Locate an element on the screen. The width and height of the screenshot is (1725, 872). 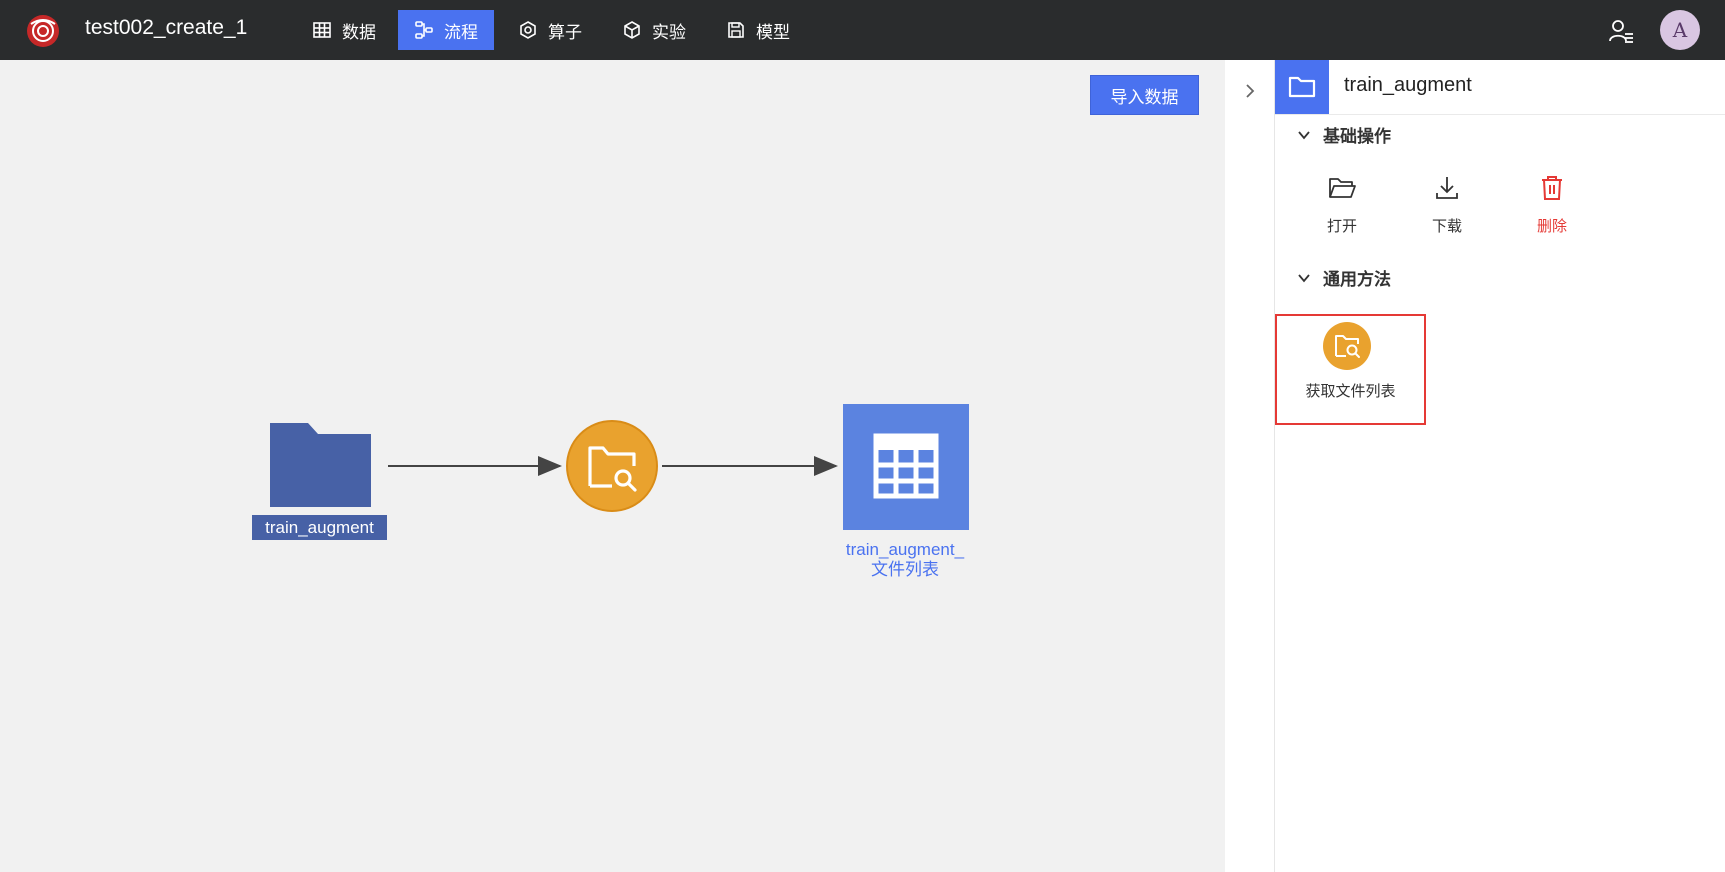
output-node-label-line2: 文件列表 is located at coordinates (905, 569).